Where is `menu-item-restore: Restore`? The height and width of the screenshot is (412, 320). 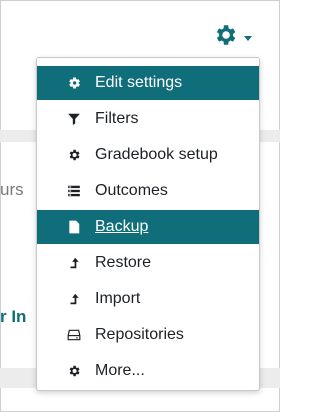 menu-item-restore: Restore is located at coordinates (148, 263).